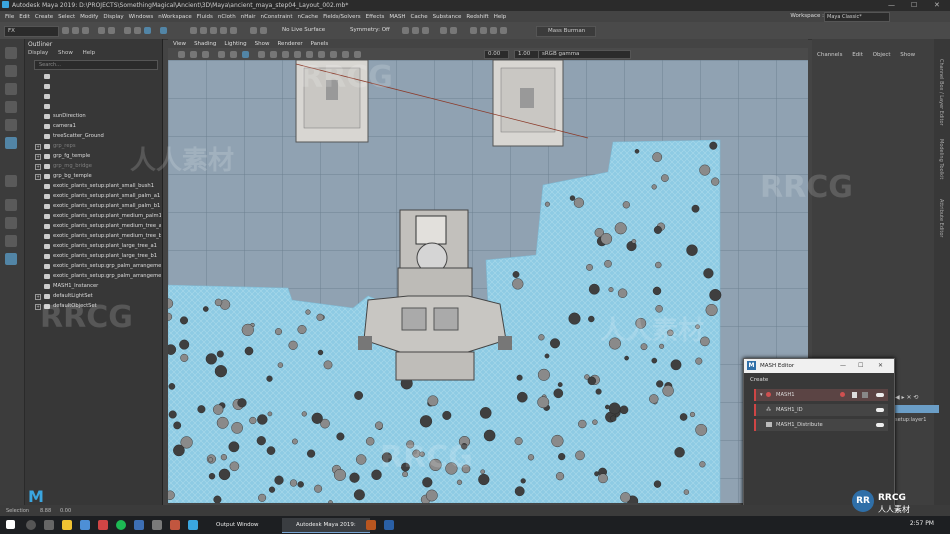  I want to click on camera-attributes-icon, so click(181, 54).